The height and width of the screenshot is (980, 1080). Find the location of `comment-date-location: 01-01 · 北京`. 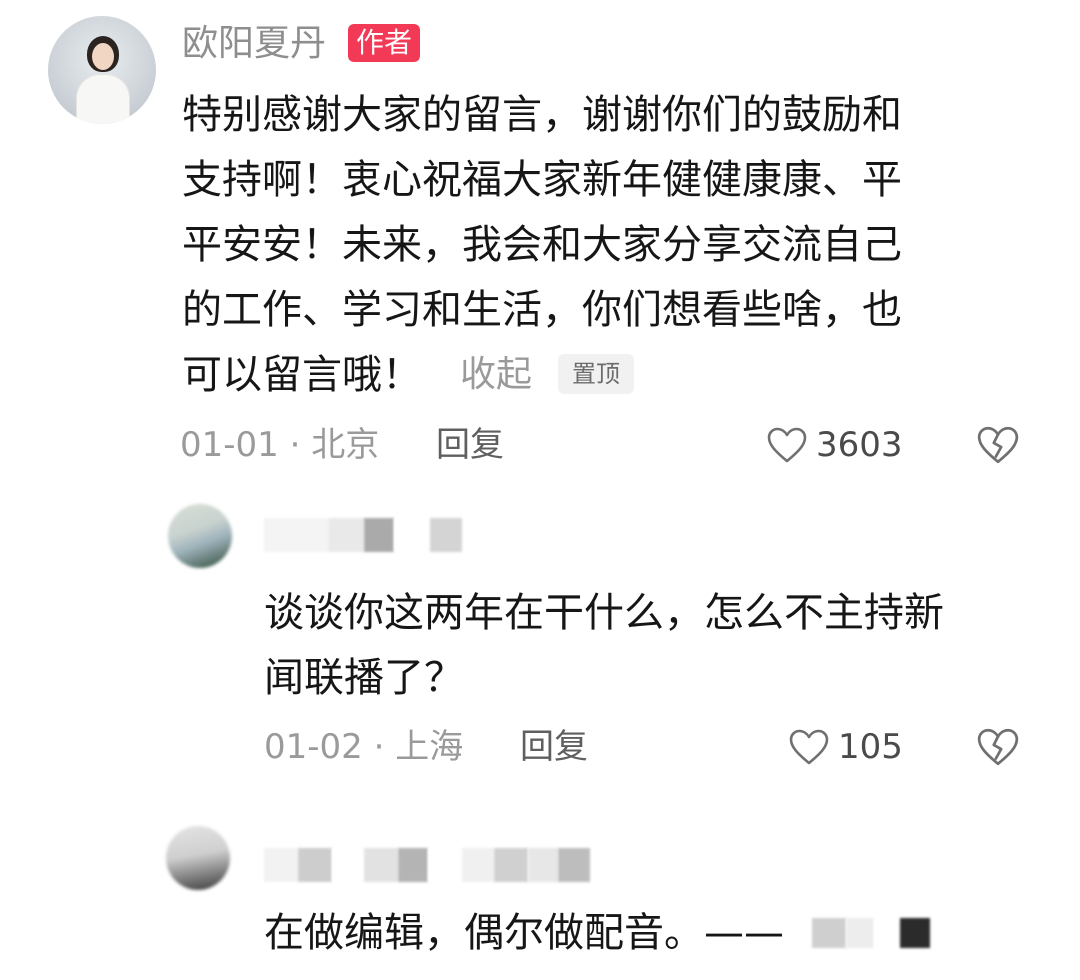

comment-date-location: 01-01 · 北京 is located at coordinates (280, 445).